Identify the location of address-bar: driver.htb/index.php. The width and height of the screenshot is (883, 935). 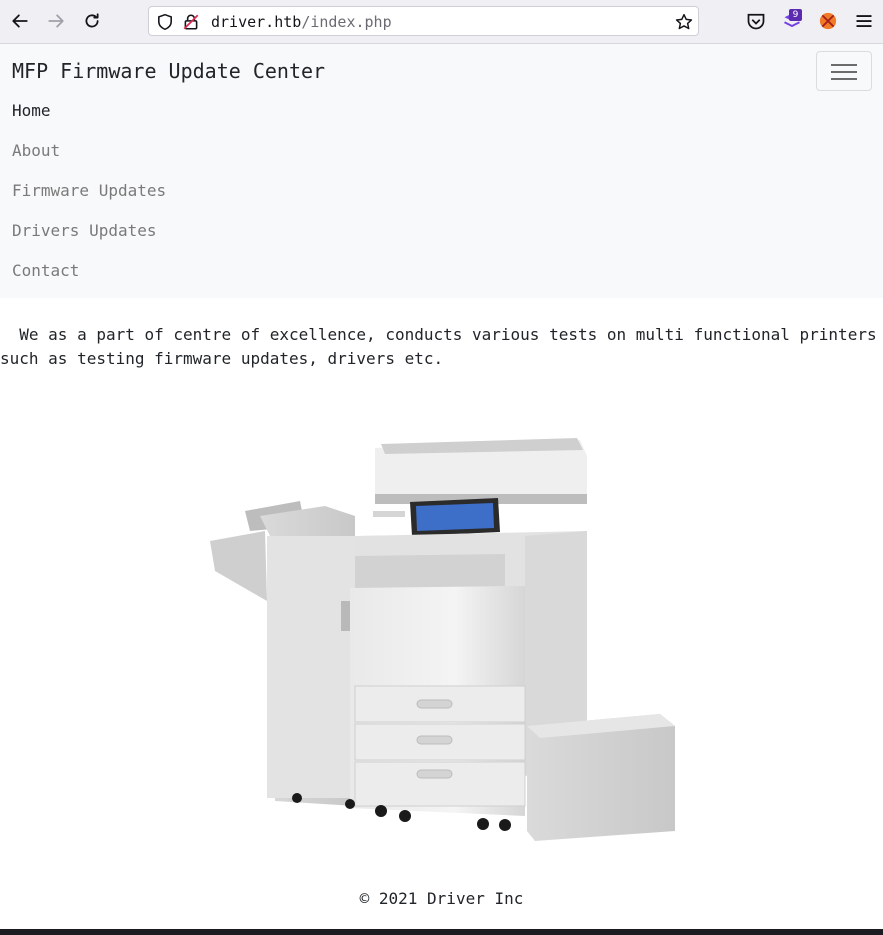
(423, 21).